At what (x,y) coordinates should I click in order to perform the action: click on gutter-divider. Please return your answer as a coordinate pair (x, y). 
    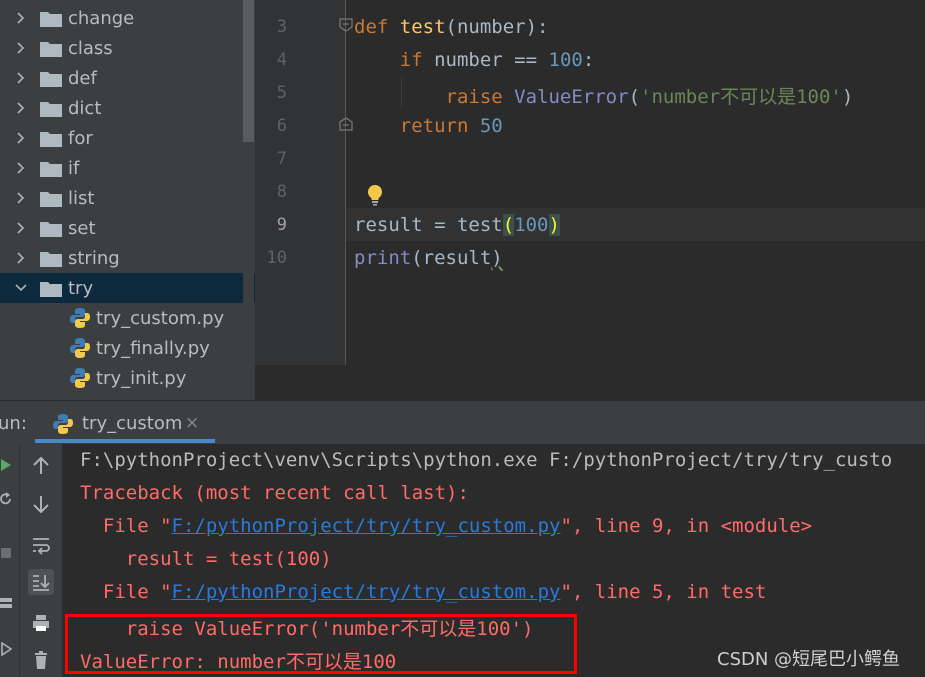
    Looking at the image, I should click on (345, 182).